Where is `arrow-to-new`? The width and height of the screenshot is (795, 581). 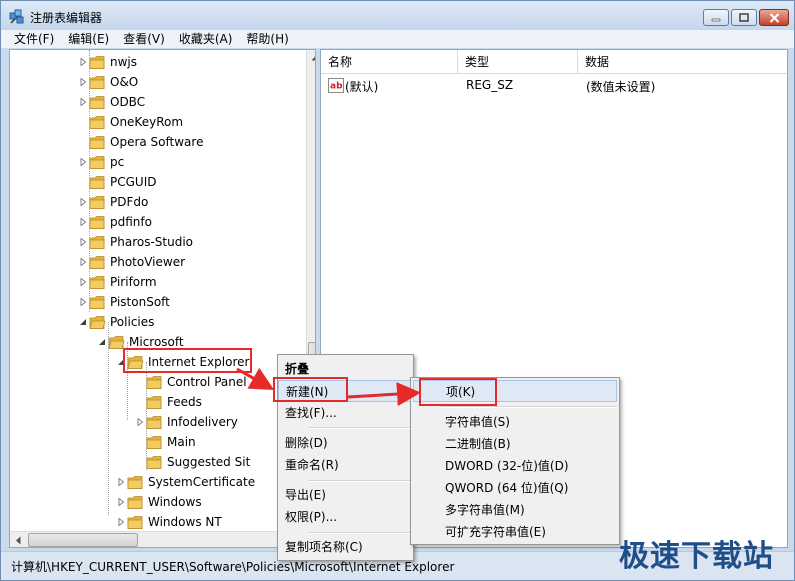 arrow-to-new is located at coordinates (255, 378).